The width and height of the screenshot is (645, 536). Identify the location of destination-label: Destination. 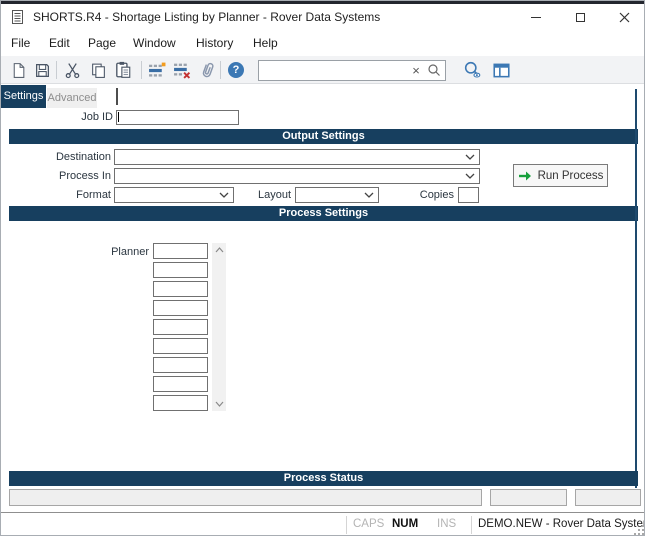
(83, 157).